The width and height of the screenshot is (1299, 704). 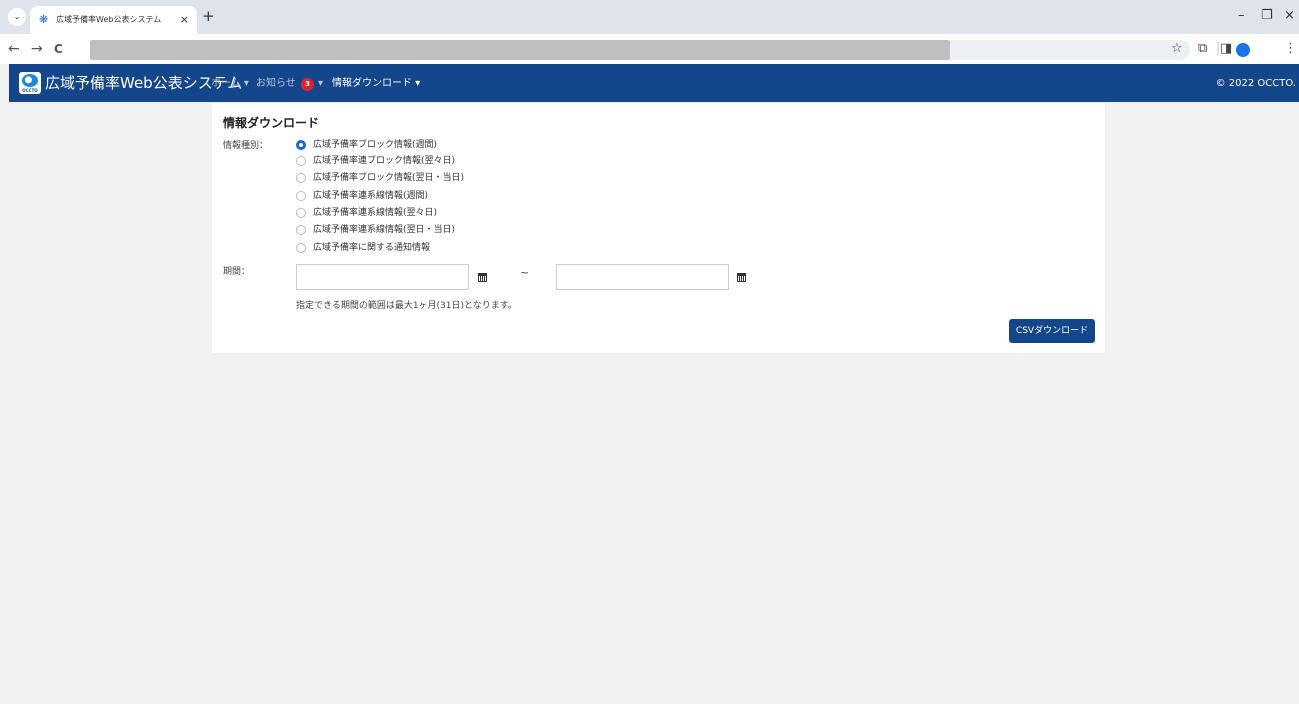 I want to click on reload-icon: C, so click(x=58, y=49).